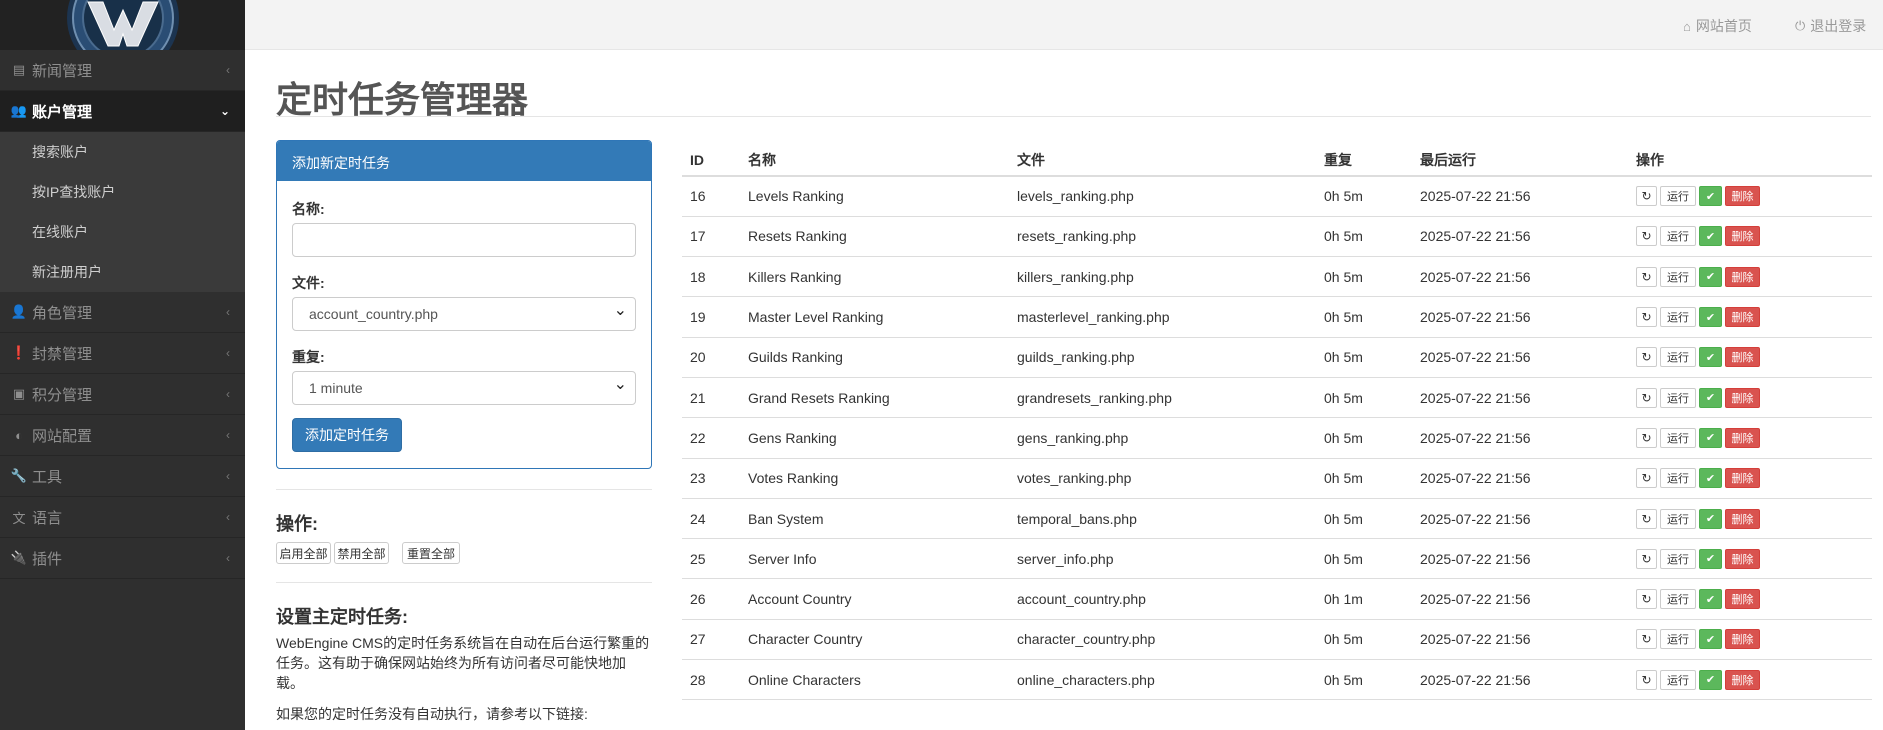 This screenshot has width=1883, height=730. What do you see at coordinates (47, 518) in the screenshot?
I see `sidebar-item-label: 语言` at bounding box center [47, 518].